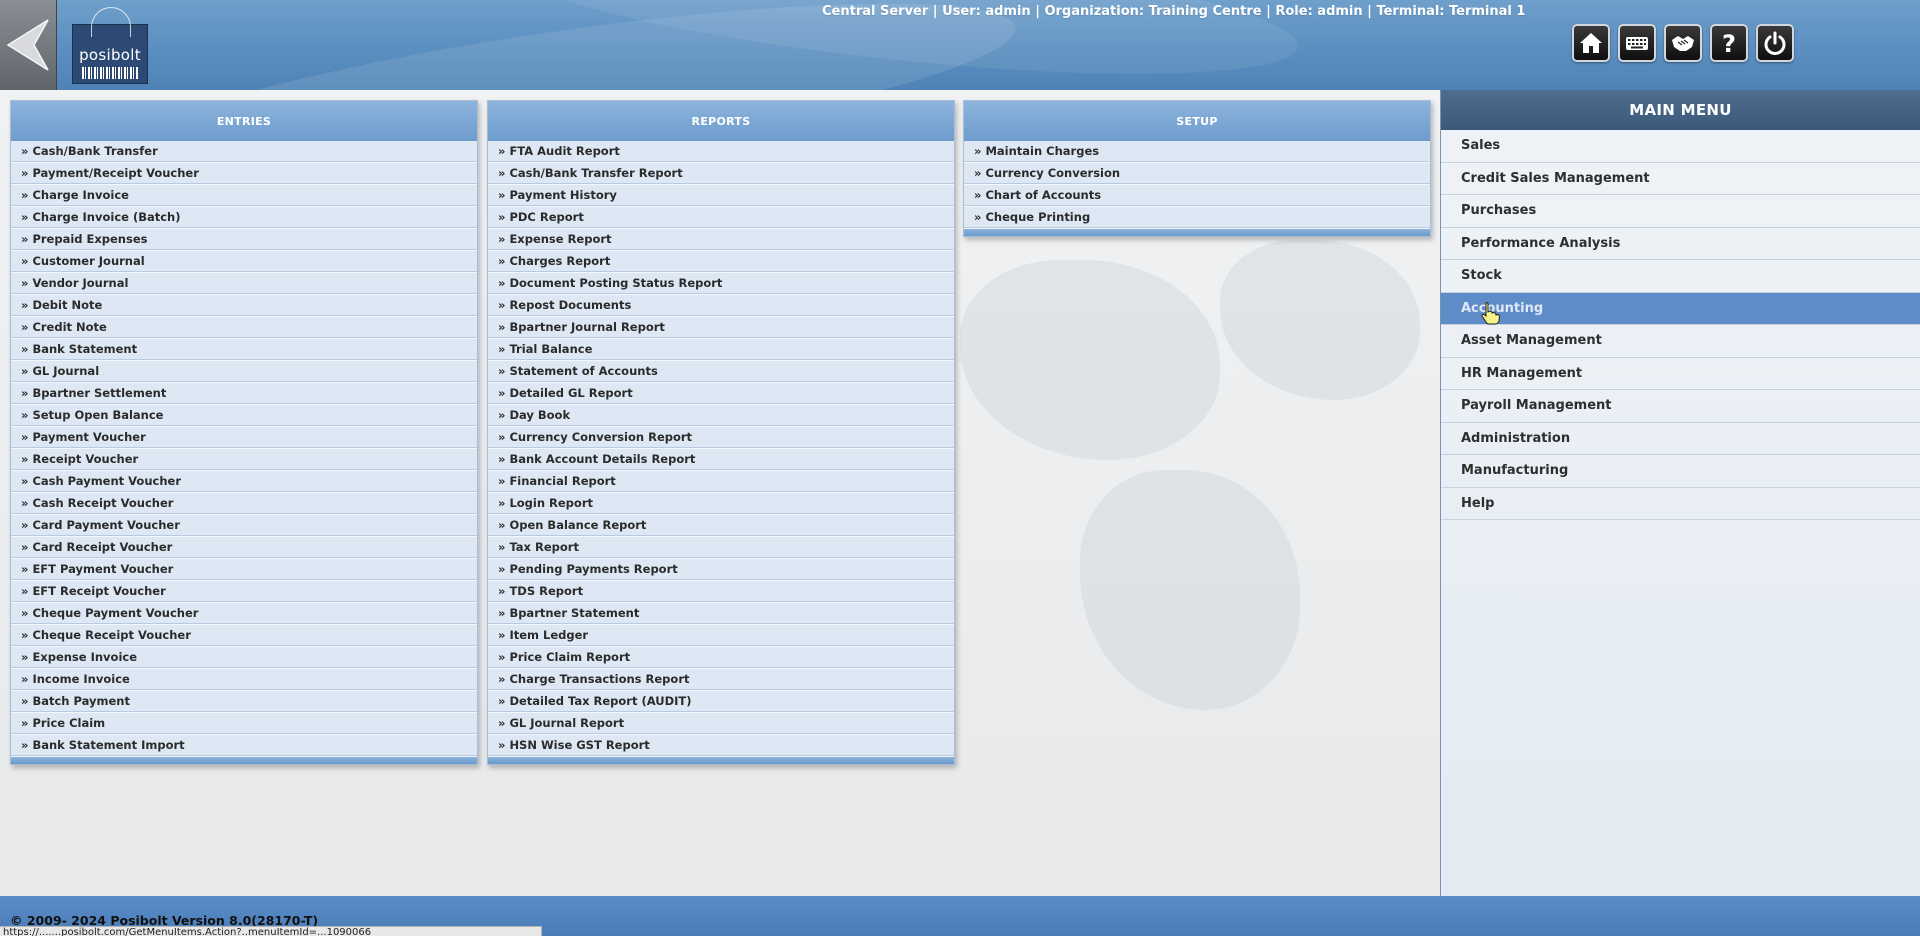  I want to click on entries-item: » Price Claim, so click(244, 724).